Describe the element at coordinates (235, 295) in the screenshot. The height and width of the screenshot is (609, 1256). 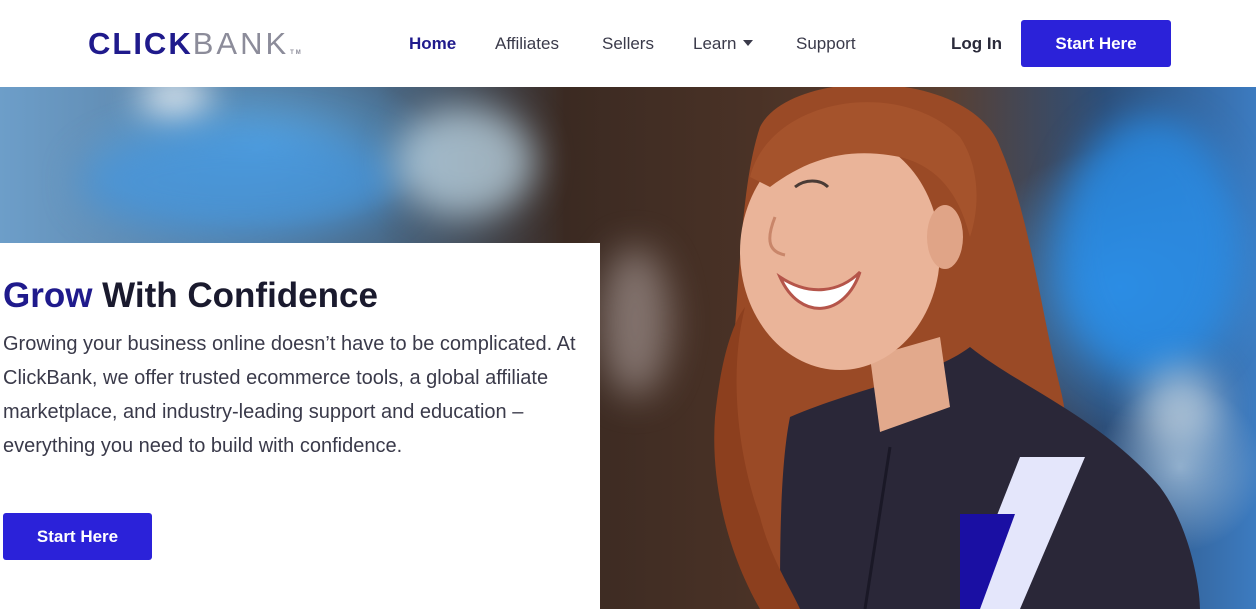
I see `hero-headline-rest: With Confidence` at that location.